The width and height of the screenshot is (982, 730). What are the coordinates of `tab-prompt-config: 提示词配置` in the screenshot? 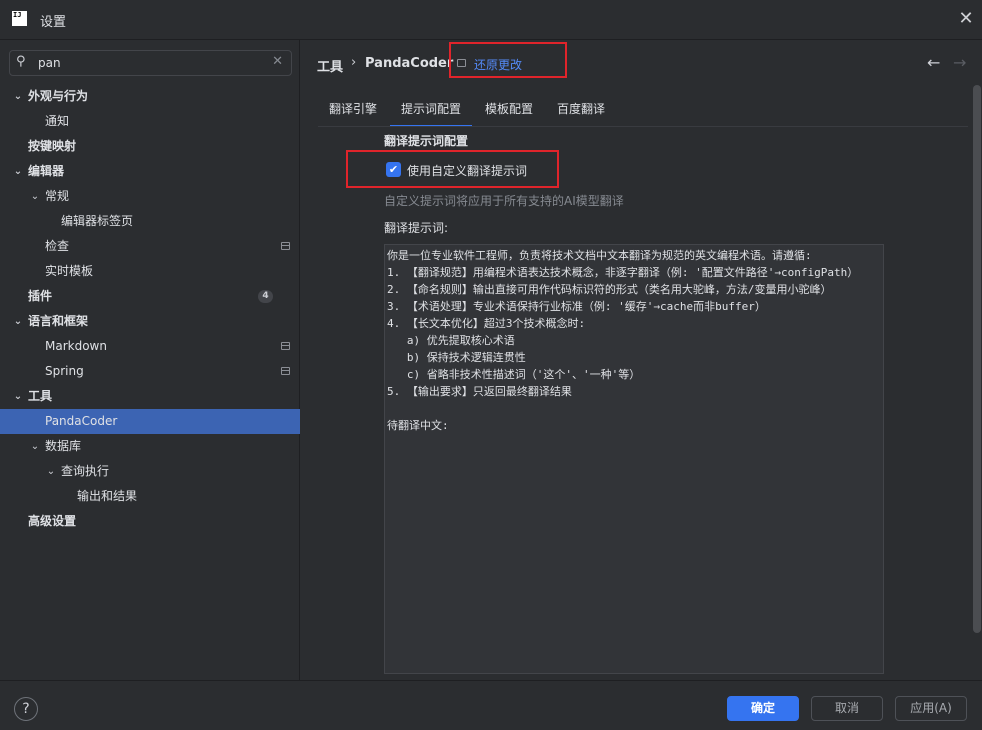 It's located at (431, 113).